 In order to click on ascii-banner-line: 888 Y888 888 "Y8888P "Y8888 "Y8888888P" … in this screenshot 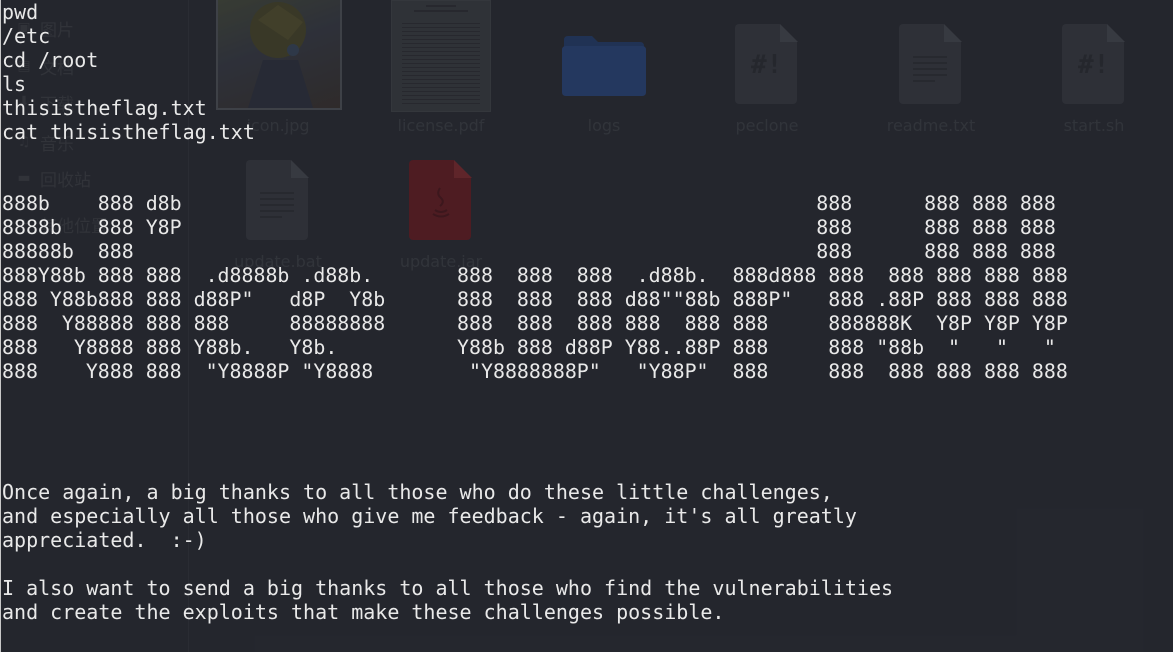, I will do `click(535, 371)`.